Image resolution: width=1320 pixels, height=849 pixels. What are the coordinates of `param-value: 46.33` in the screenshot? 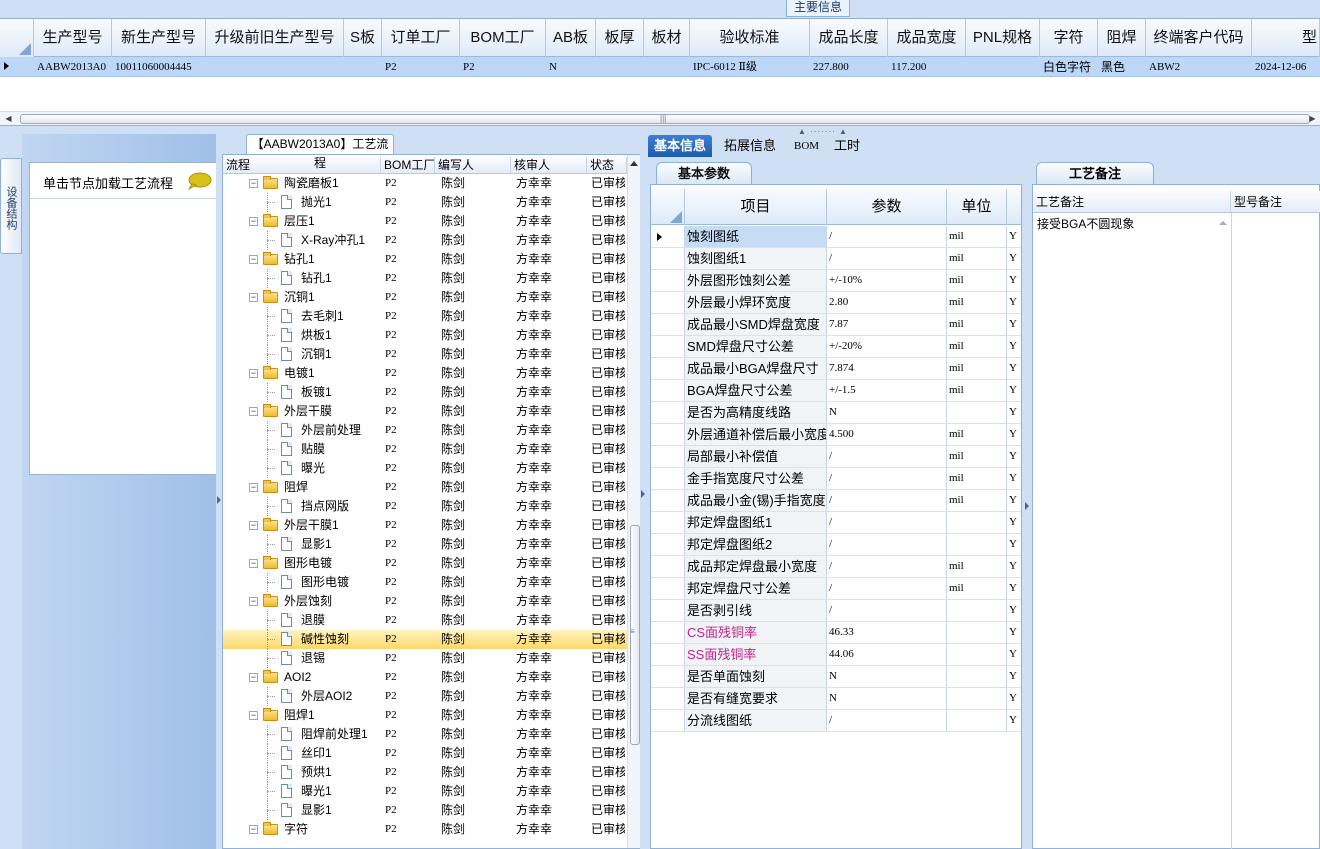 It's located at (887, 632).